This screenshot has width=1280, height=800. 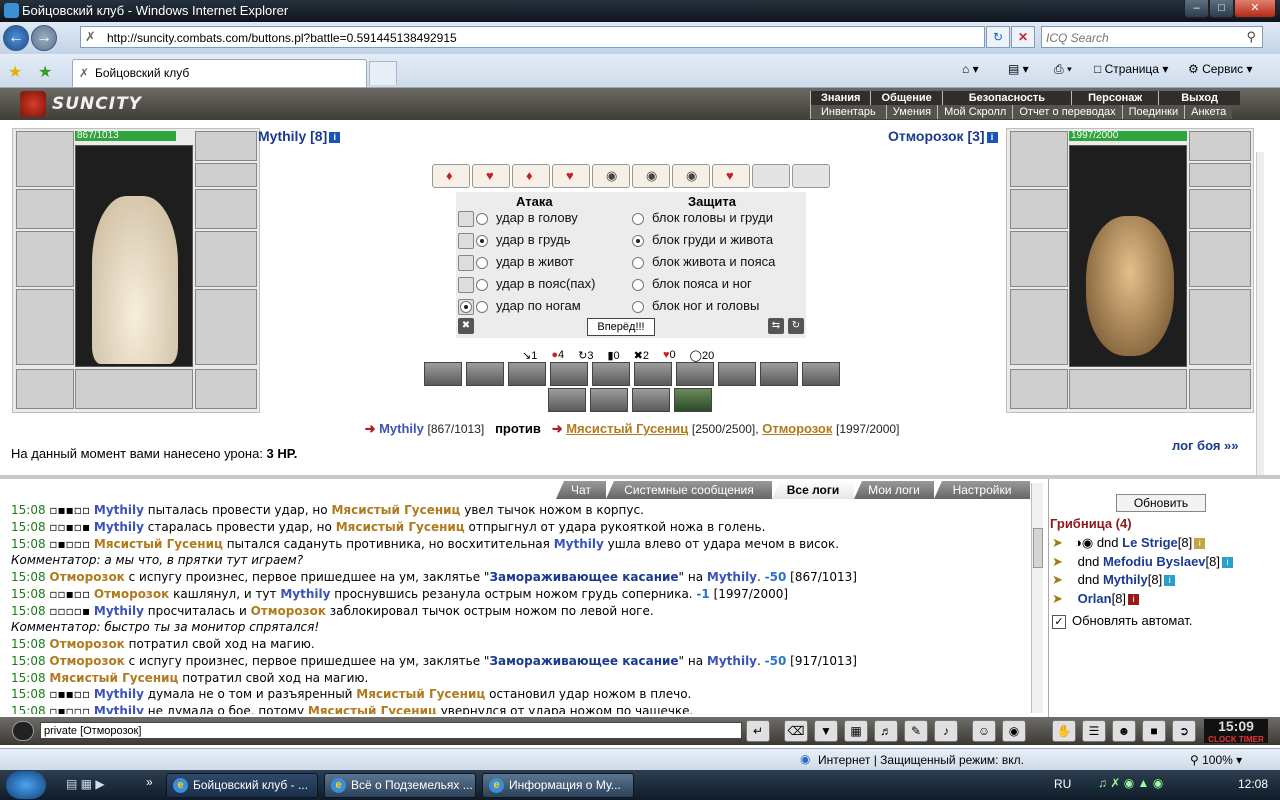 I want to click on new-tab-button, so click(x=383, y=73).